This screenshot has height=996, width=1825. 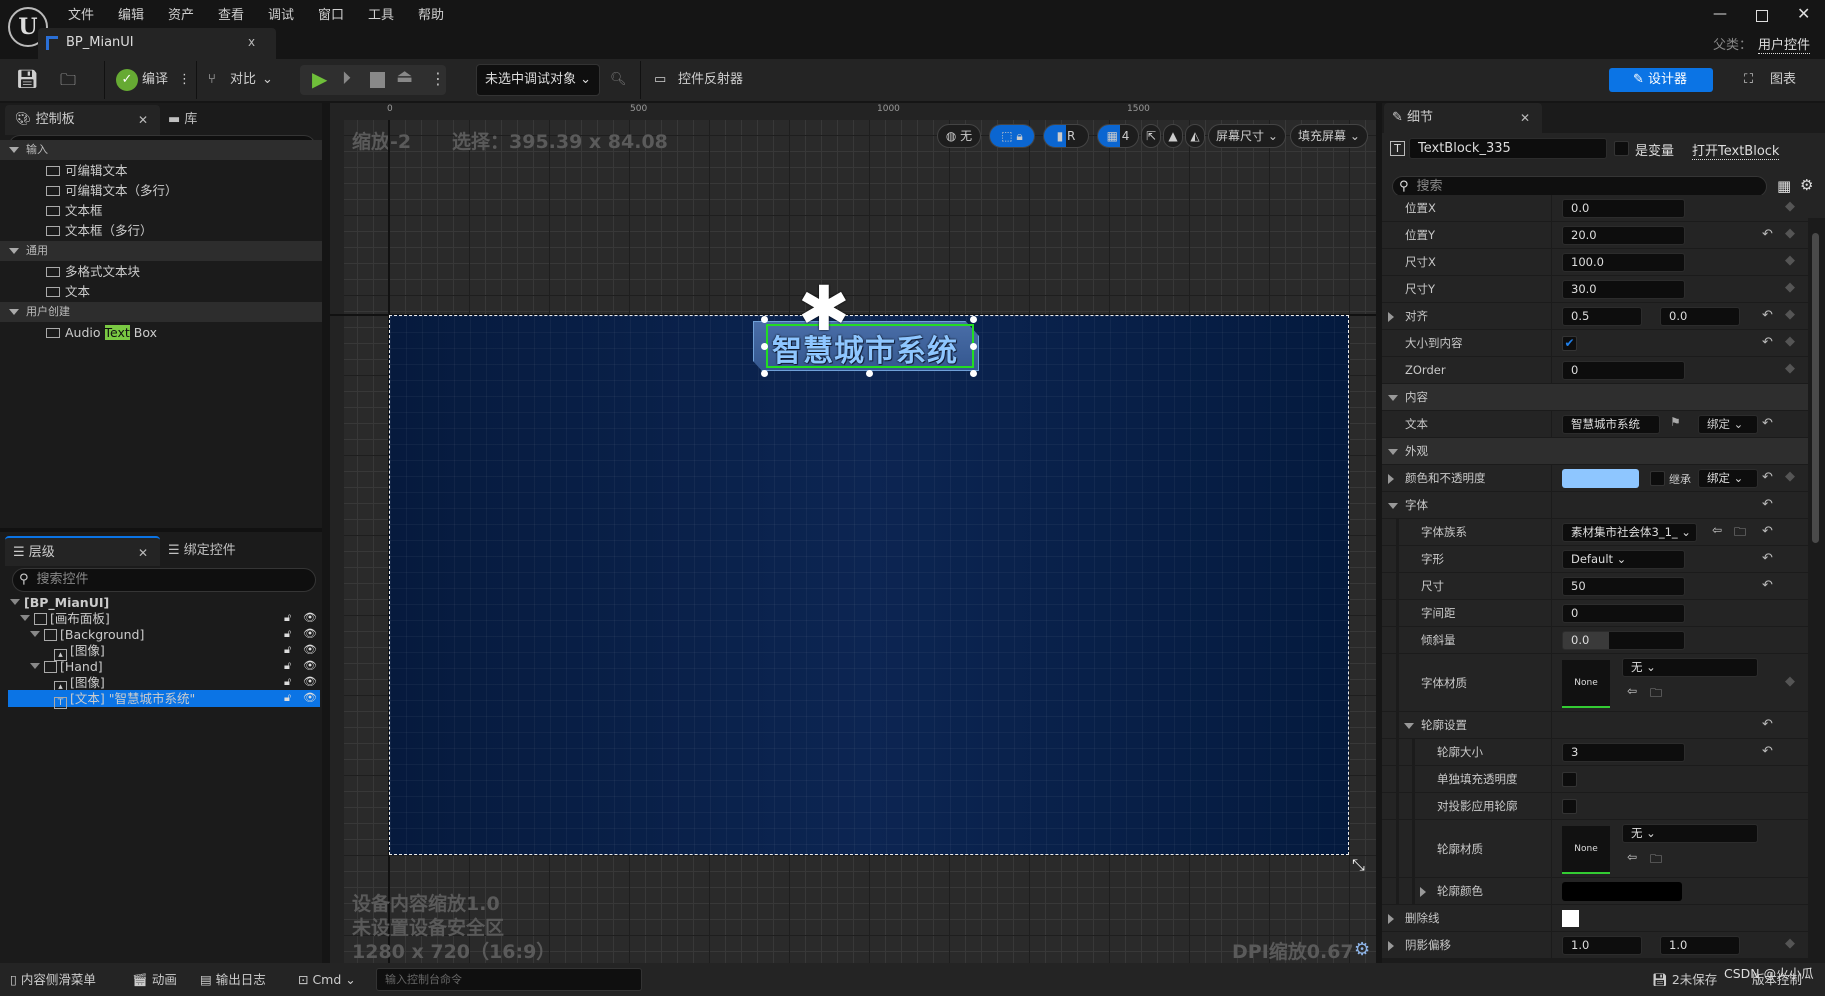 I want to click on palette-item: 多格式文本块, so click(x=93, y=272).